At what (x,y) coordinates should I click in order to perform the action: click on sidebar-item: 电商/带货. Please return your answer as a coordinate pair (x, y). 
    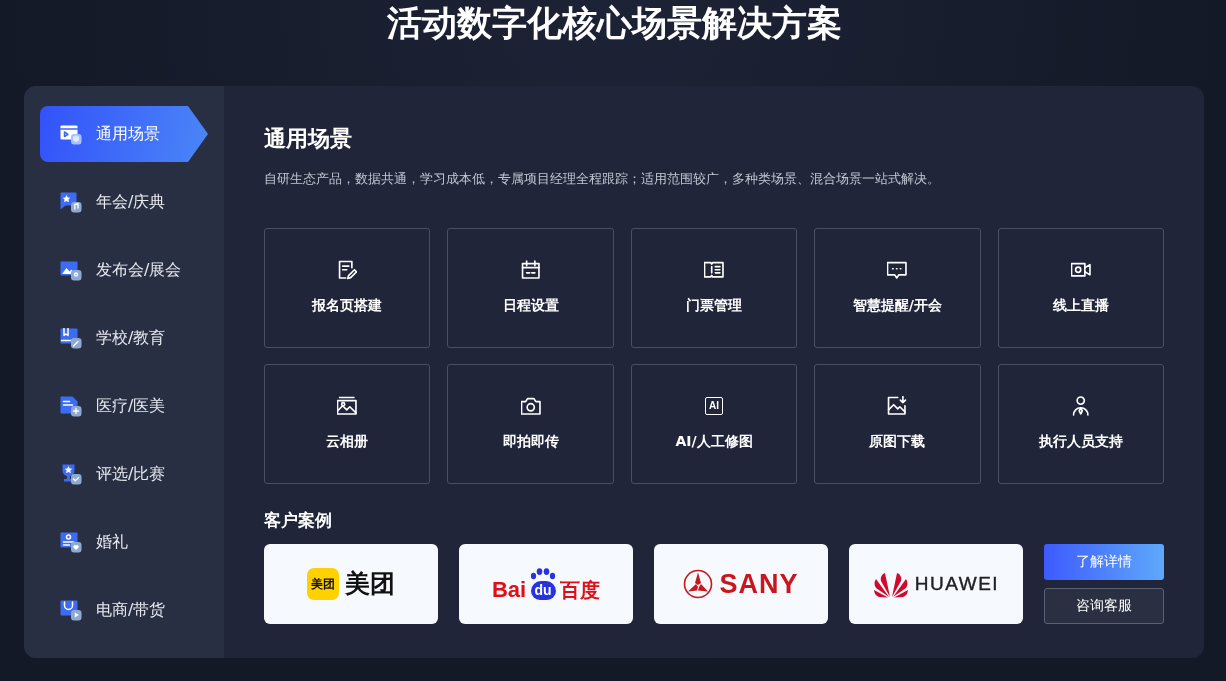
    Looking at the image, I should click on (124, 610).